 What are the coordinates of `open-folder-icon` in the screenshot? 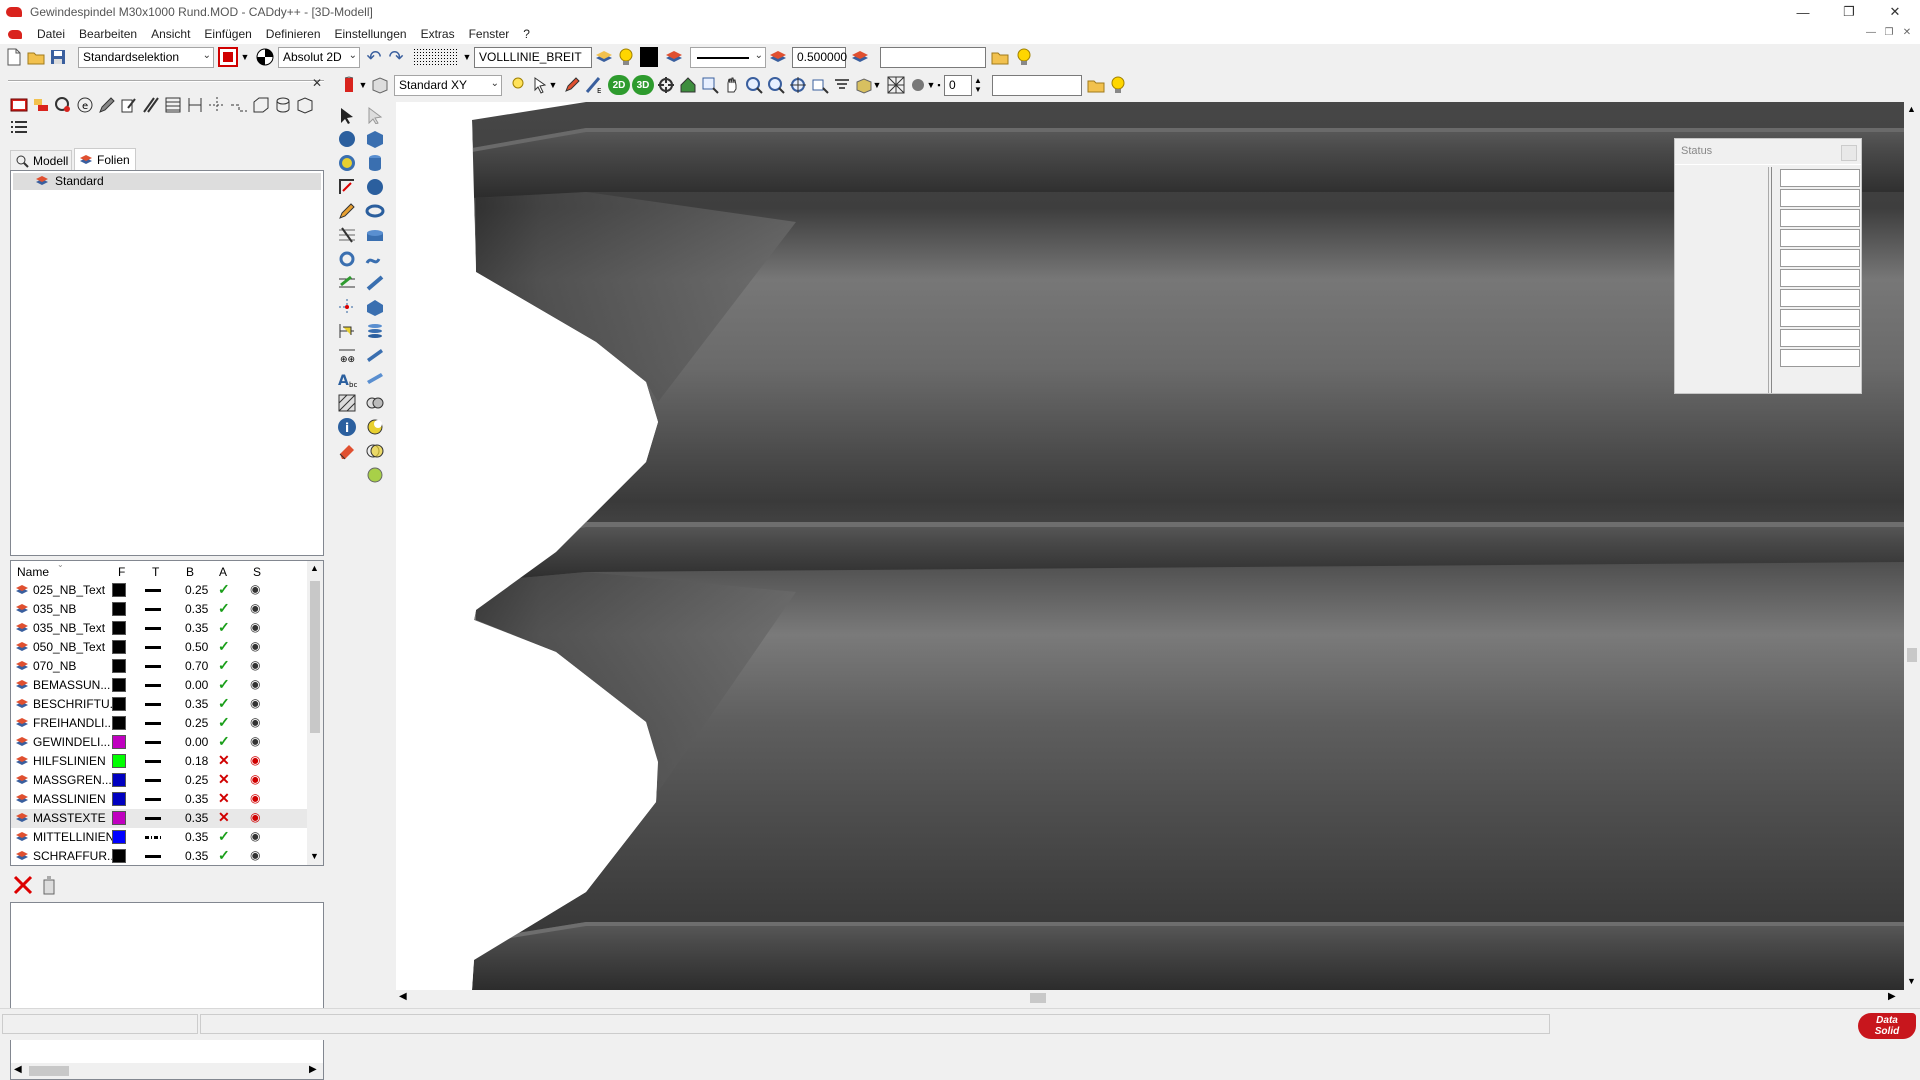 It's located at (36, 57).